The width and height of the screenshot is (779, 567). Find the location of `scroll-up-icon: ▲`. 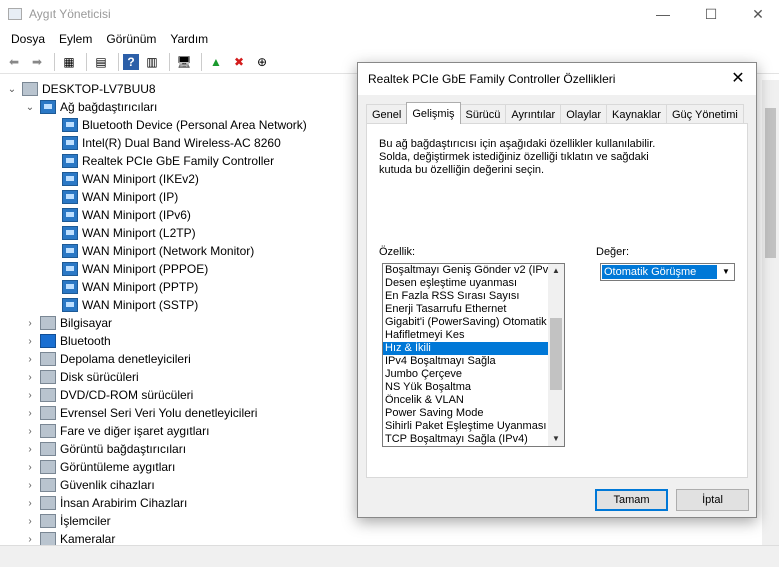

scroll-up-icon: ▲ is located at coordinates (556, 271).